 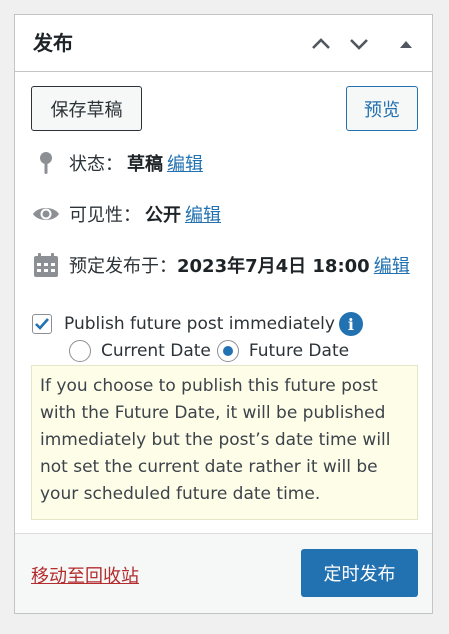 What do you see at coordinates (382, 108) in the screenshot?
I see `preview-button: 预览` at bounding box center [382, 108].